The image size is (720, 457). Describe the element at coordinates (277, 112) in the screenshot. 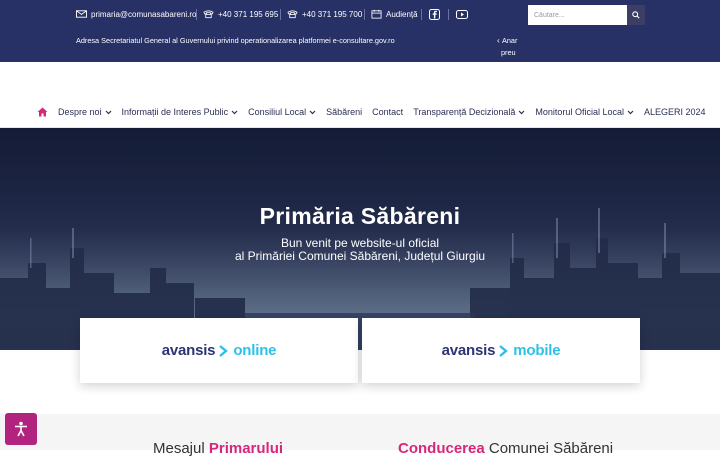

I see `nav-label: Consiliul Local` at that location.